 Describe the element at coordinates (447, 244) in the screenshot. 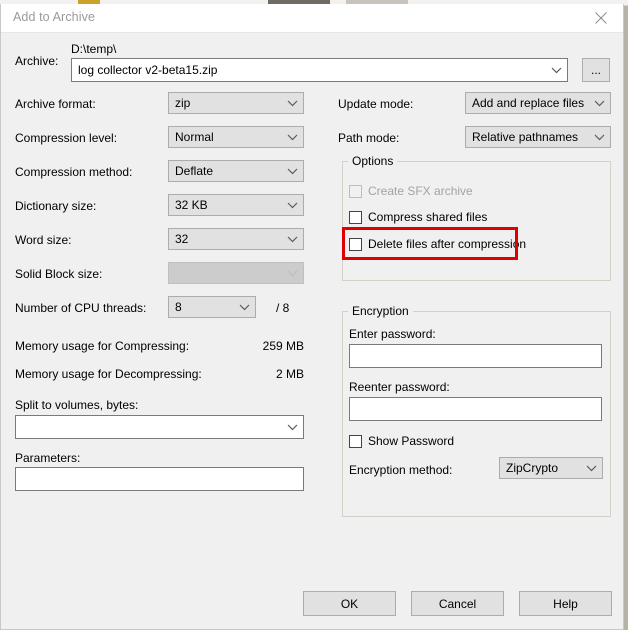

I see `delete-files-after-compression-label: Delete files after compression` at that location.